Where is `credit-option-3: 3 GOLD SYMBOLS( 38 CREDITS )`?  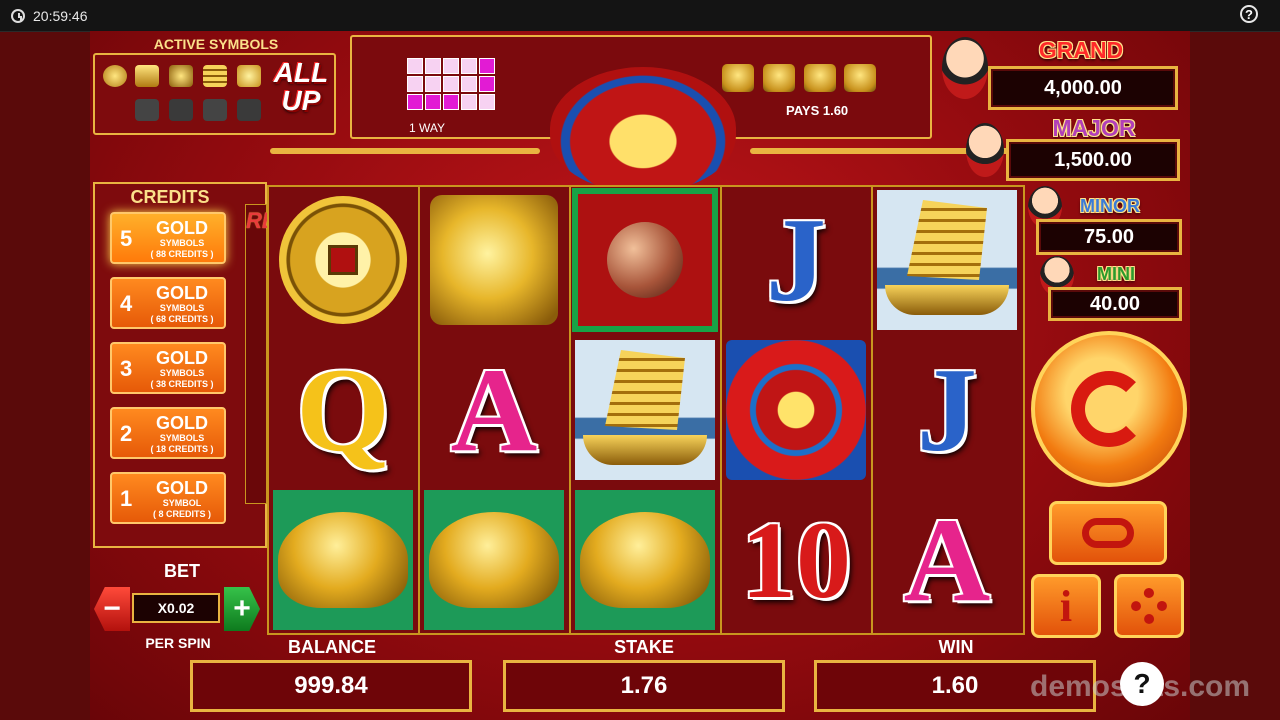
credit-option-3: 3 GOLD SYMBOLS( 38 CREDITS ) is located at coordinates (168, 368).